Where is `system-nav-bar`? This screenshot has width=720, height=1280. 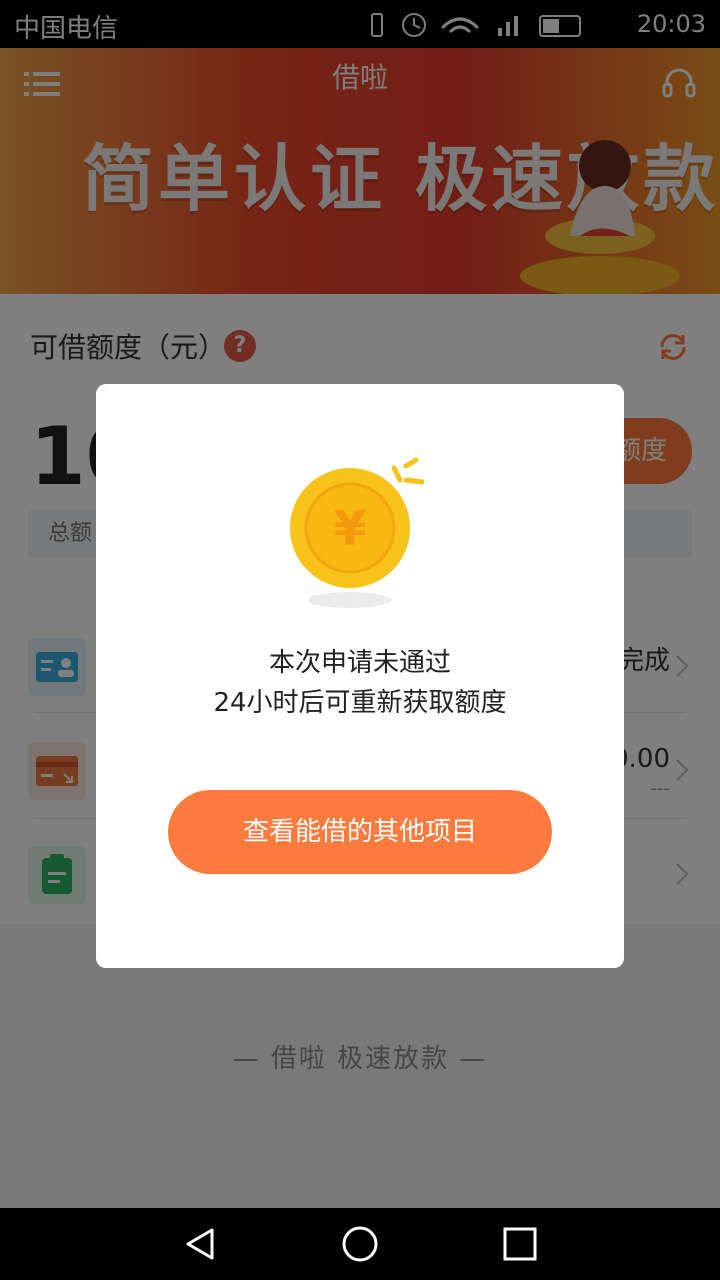 system-nav-bar is located at coordinates (360, 1244).